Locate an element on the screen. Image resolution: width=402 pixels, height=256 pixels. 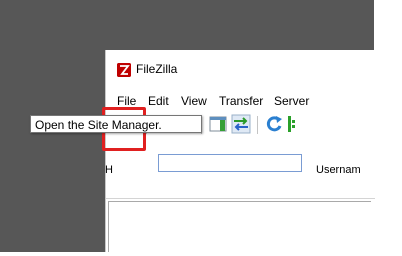
process-queue-button is located at coordinates (291, 124).